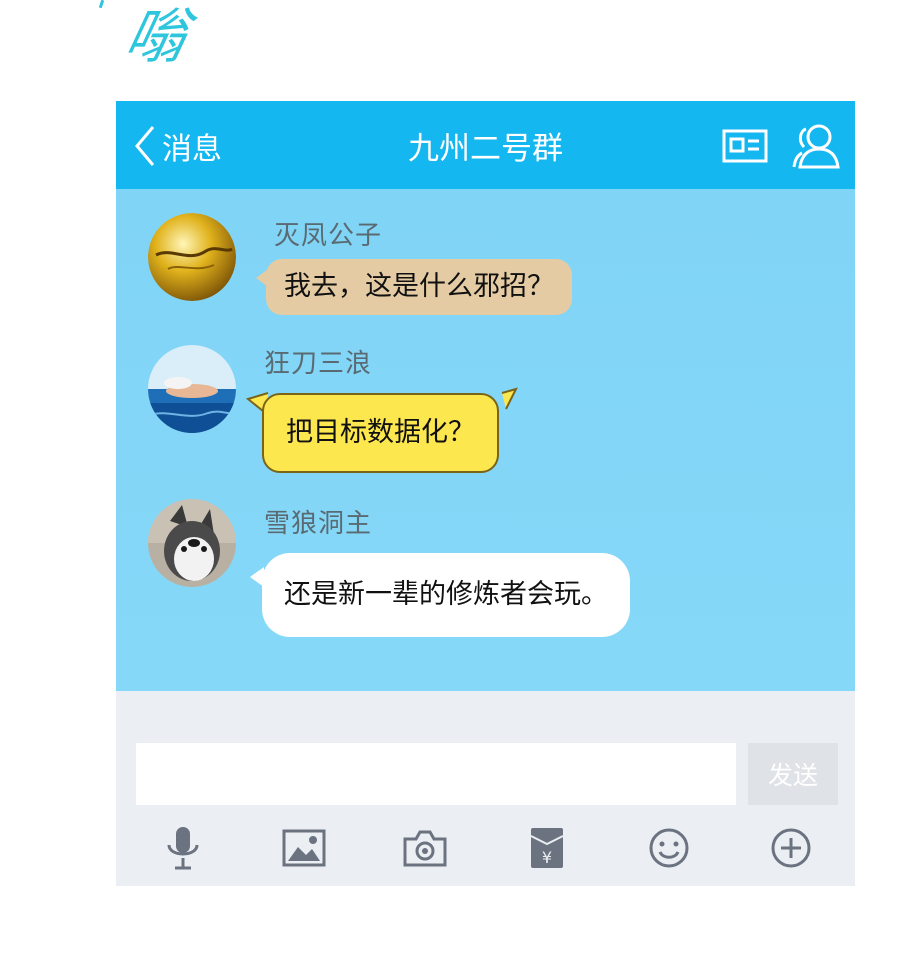 This screenshot has width=900, height=969. What do you see at coordinates (509, 398) in the screenshot?
I see `bubble-tail-right` at bounding box center [509, 398].